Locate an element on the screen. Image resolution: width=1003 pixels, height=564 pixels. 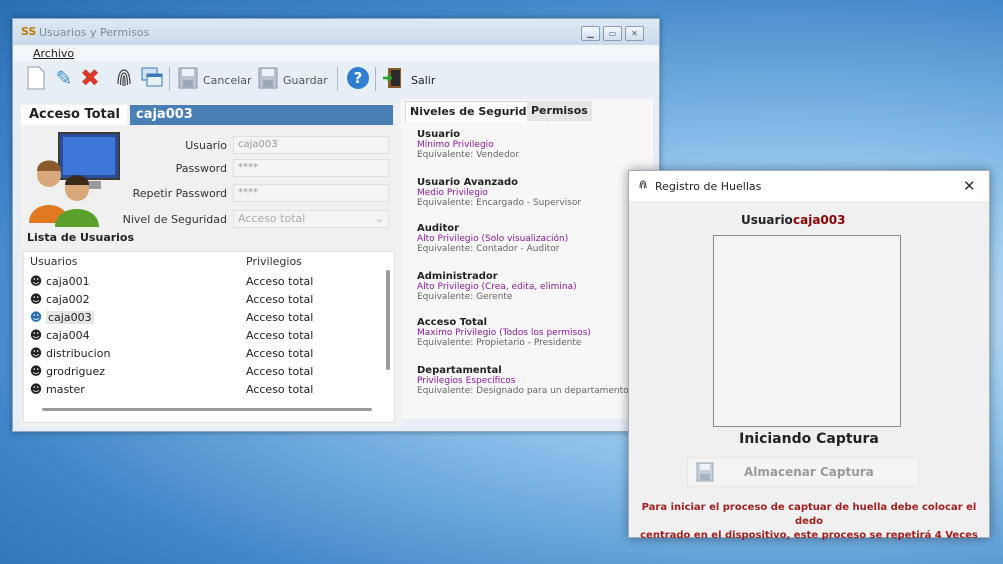
repeat-password-field: **** is located at coordinates (311, 193).